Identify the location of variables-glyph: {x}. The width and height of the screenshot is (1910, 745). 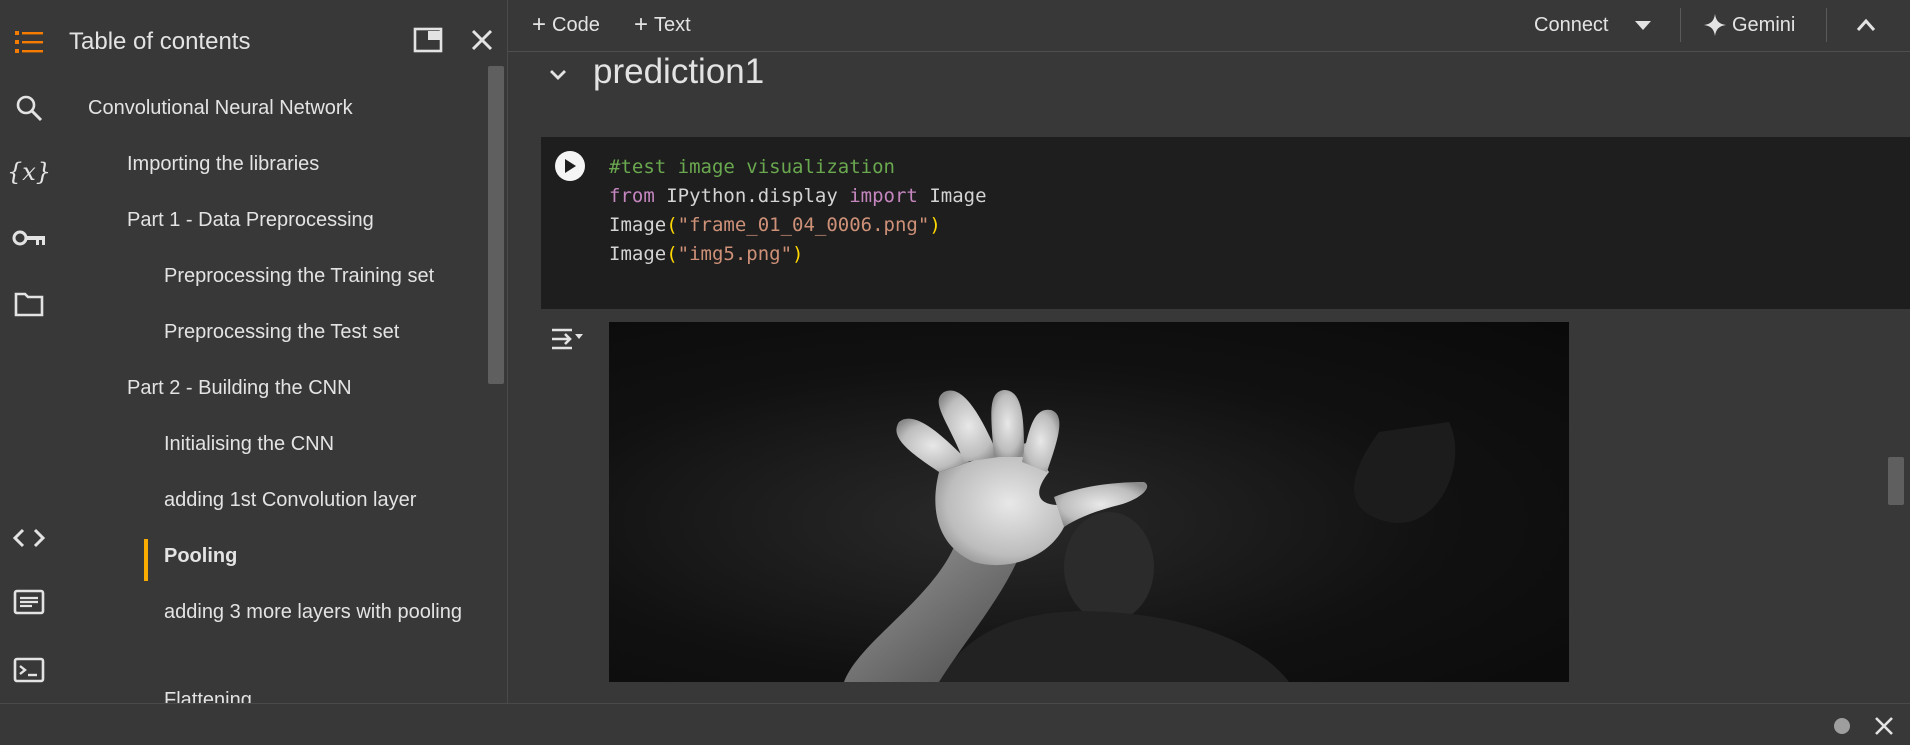
(29, 172).